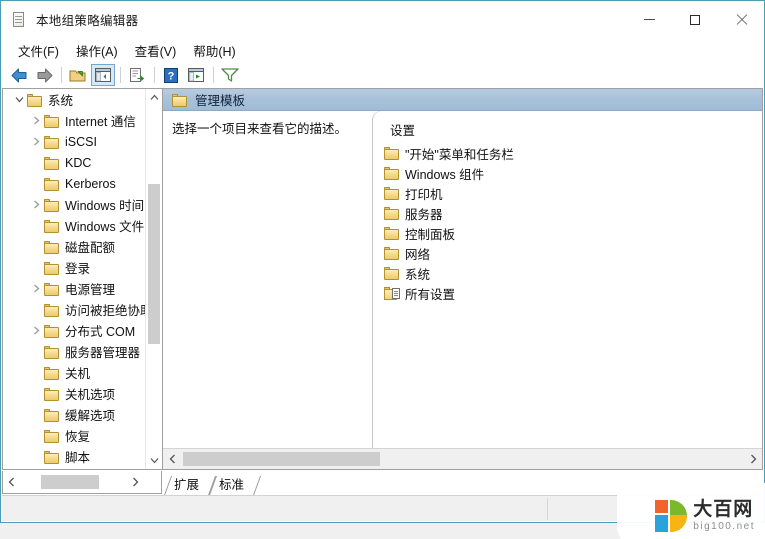  I want to click on toolbar-separator, so click(213, 75).